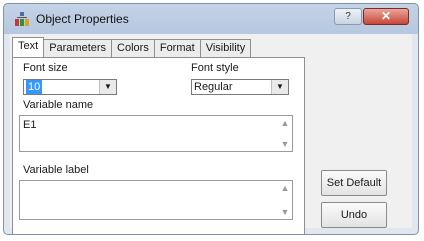 Image resolution: width=424 pixels, height=241 pixels. Describe the element at coordinates (45, 68) in the screenshot. I see `font-size-label: Font size` at that location.